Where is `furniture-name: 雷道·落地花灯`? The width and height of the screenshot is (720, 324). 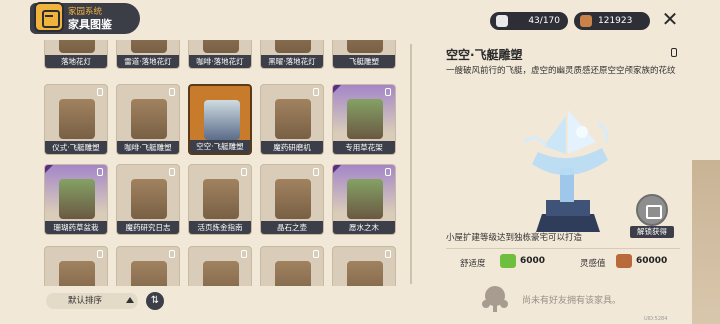 furniture-name: 雷道·落地花灯 is located at coordinates (148, 61).